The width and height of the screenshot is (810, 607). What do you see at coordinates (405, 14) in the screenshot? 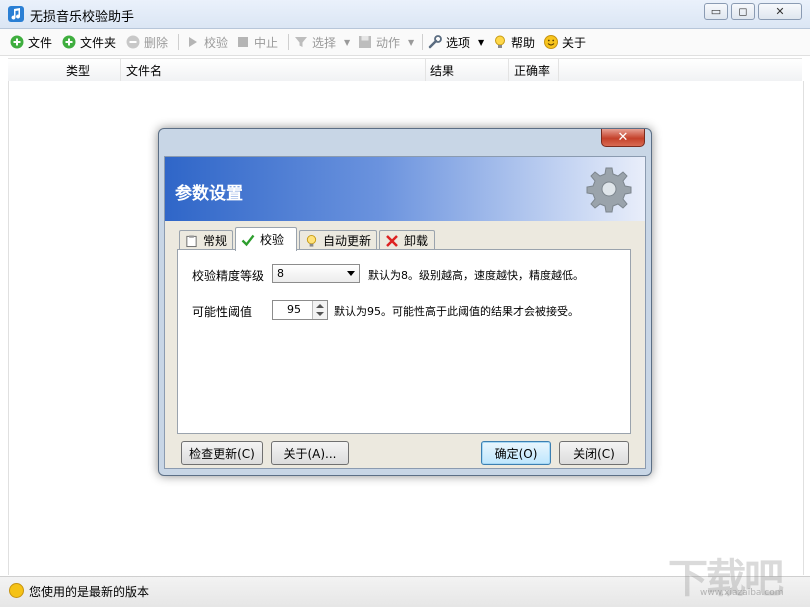
I see `title-bar: 无损音乐校验助手 ▭ ◻ ✕` at bounding box center [405, 14].